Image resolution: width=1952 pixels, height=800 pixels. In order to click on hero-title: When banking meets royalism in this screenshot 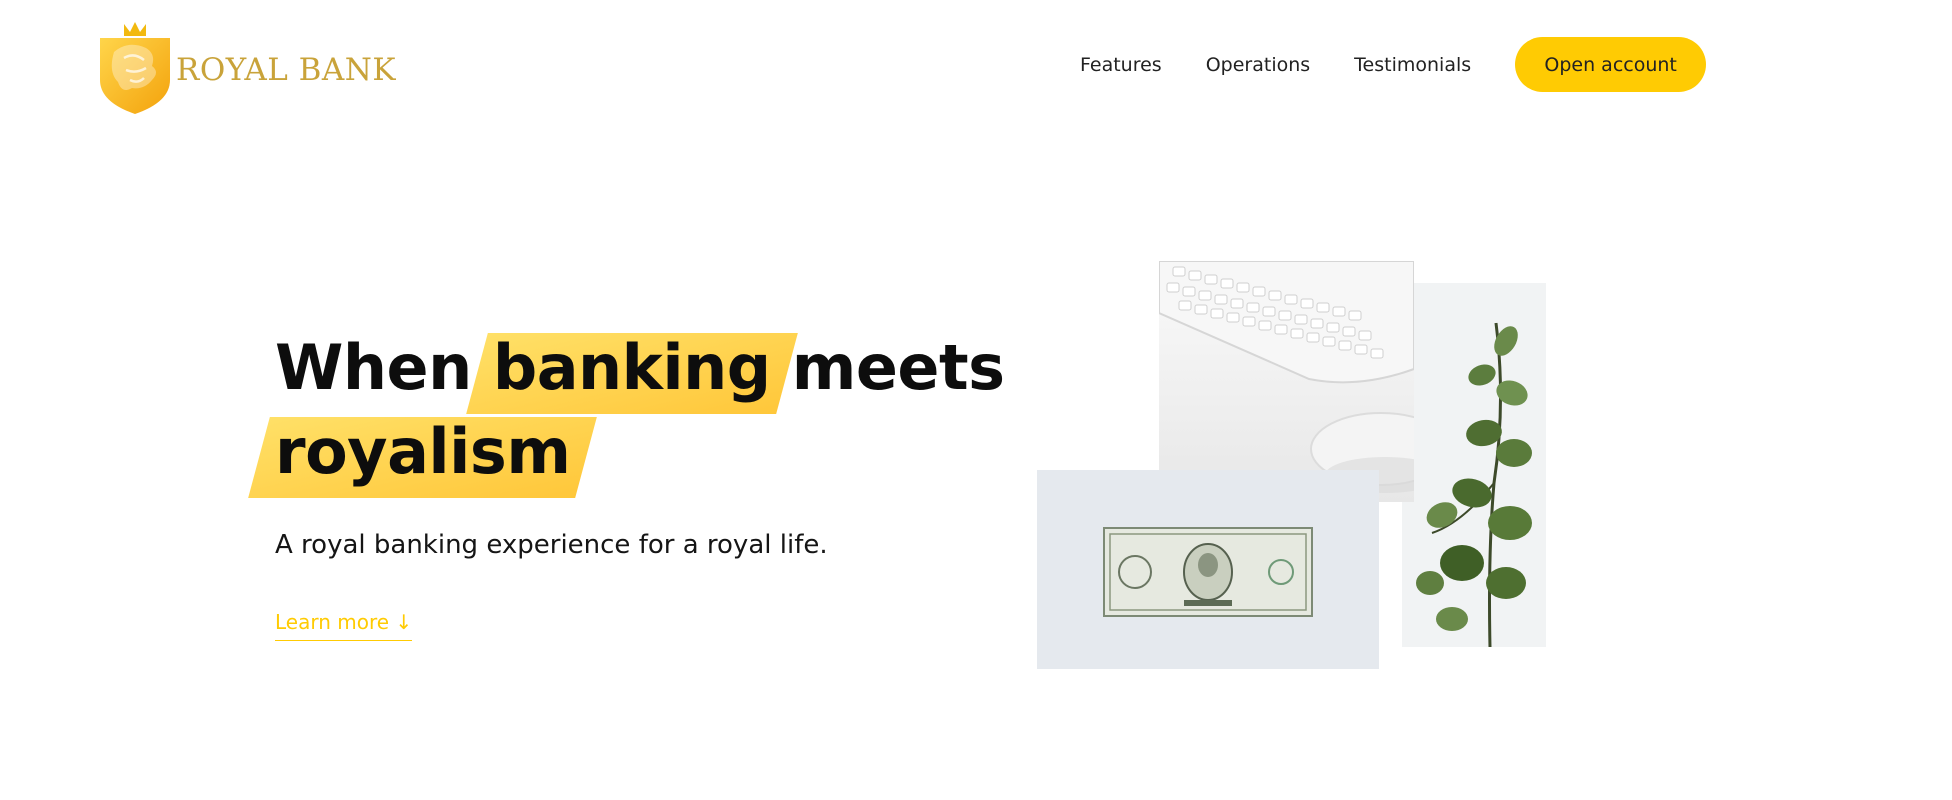, I will do `click(640, 410)`.